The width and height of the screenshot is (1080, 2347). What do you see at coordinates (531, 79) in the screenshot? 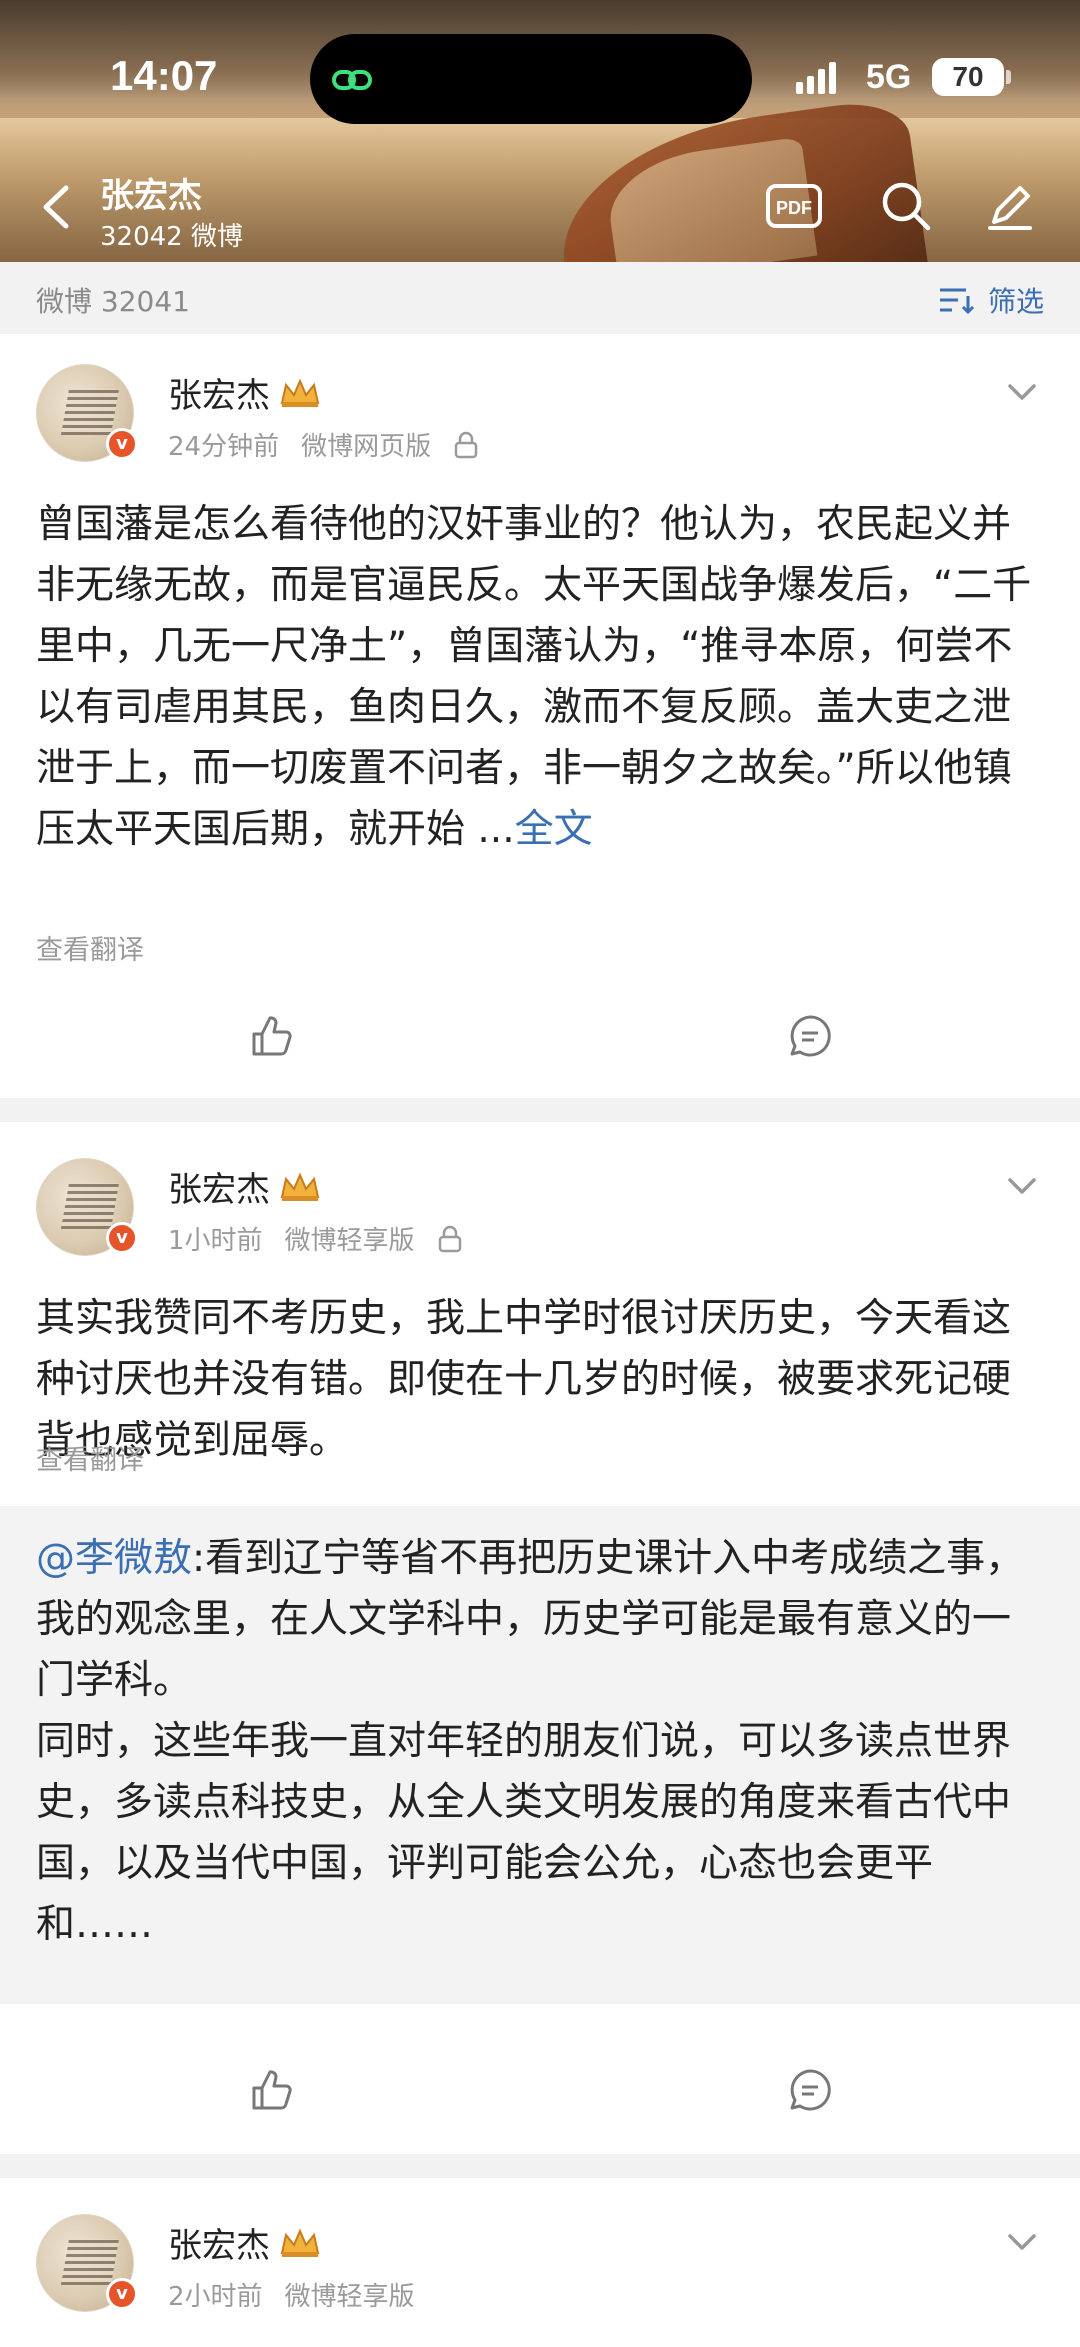
I see `dynamic-island` at bounding box center [531, 79].